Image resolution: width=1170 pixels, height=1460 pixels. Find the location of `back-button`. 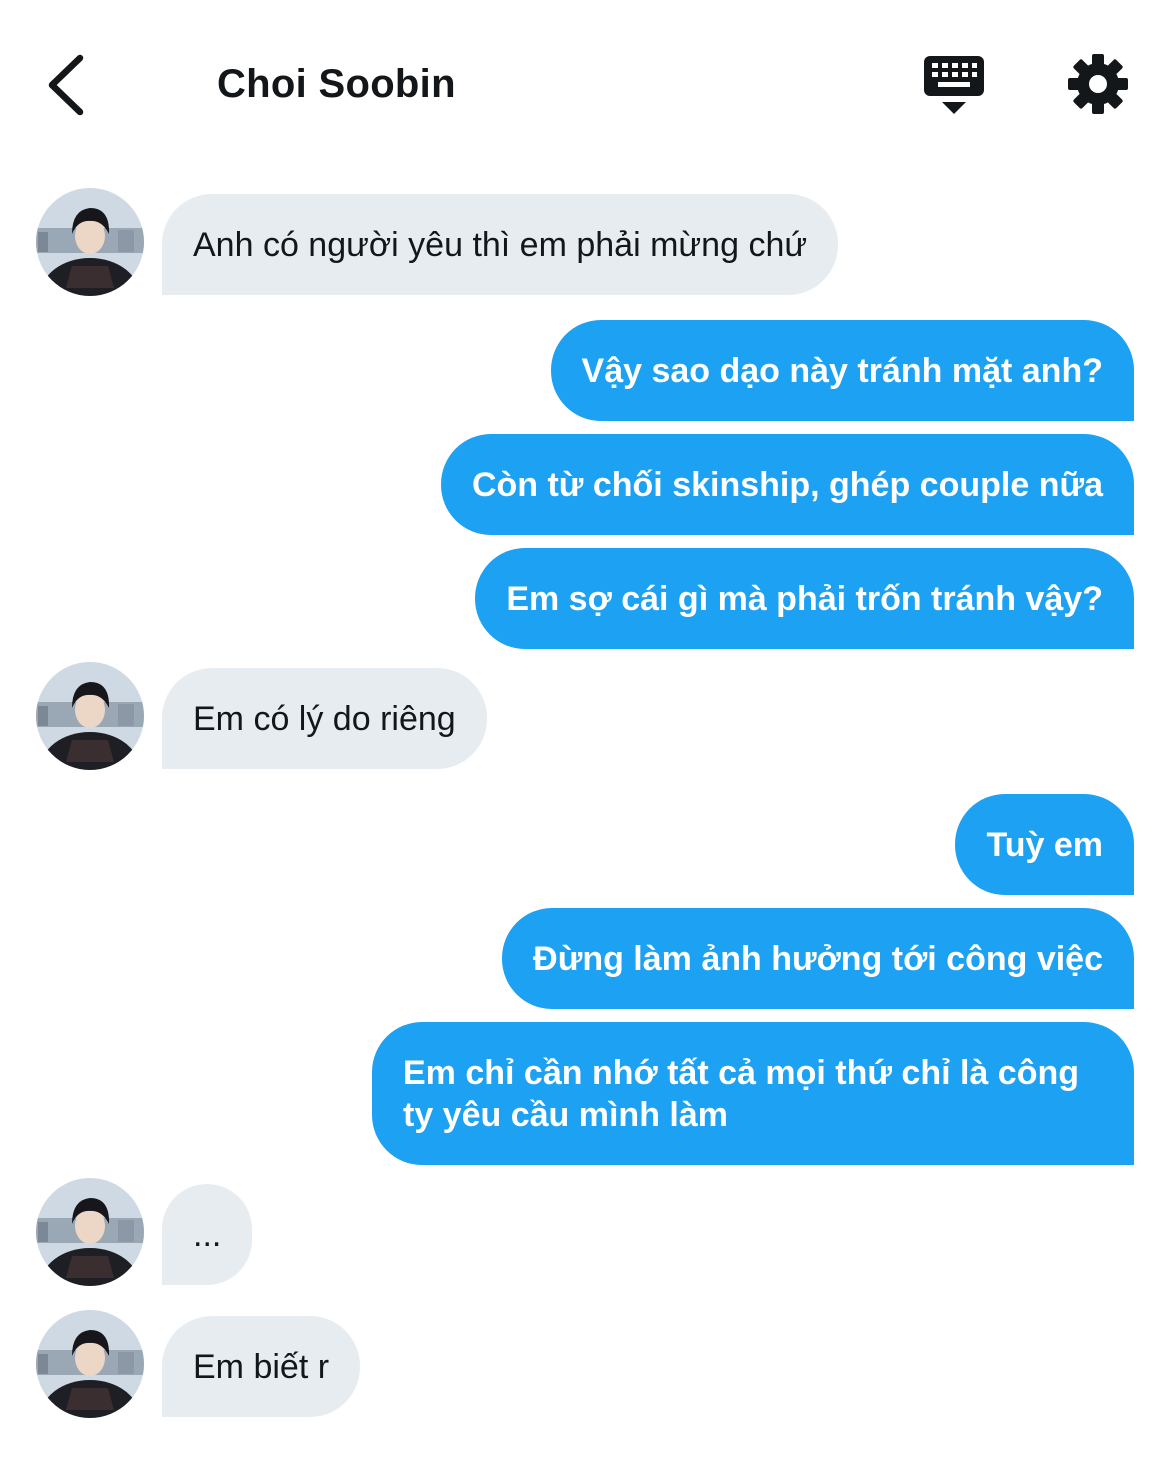

back-button is located at coordinates (68, 85).